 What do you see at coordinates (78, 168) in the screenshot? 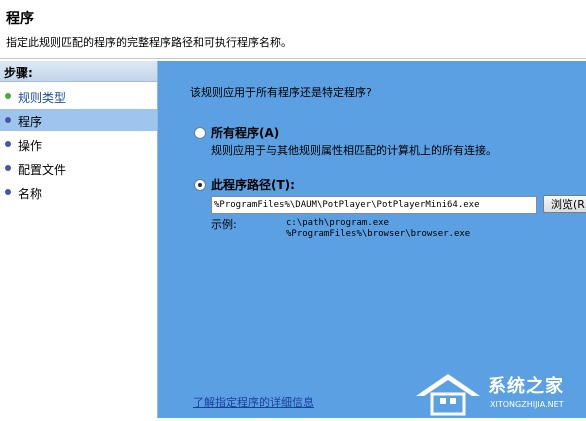
I see `step-profile: 配置文件` at bounding box center [78, 168].